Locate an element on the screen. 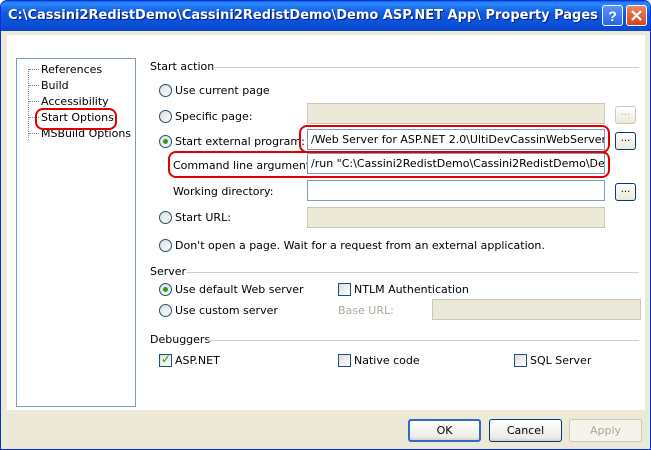 This screenshot has width=651, height=450. specific-page-field is located at coordinates (456, 113).